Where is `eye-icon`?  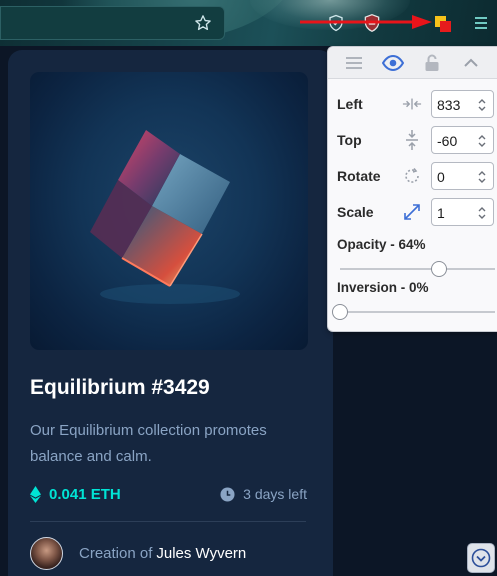
eye-icon is located at coordinates (393, 63).